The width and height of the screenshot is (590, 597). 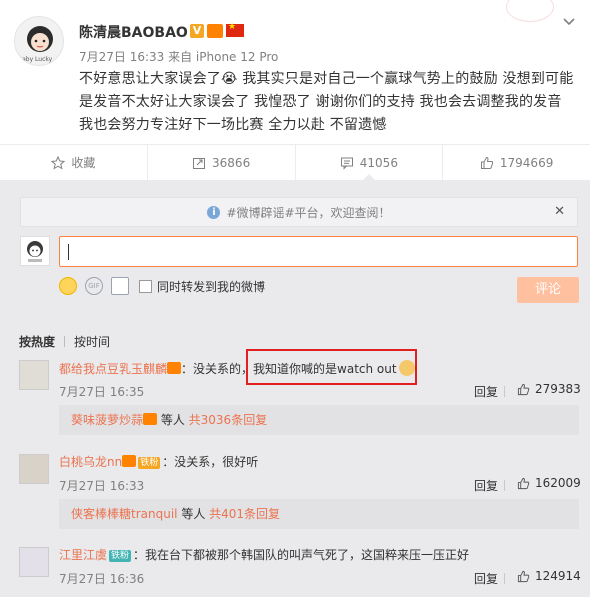 I want to click on comment-text: ：我在台下都被那个韩国队的叫声气死了，这国粹来压一压正好, so click(x=301, y=555).